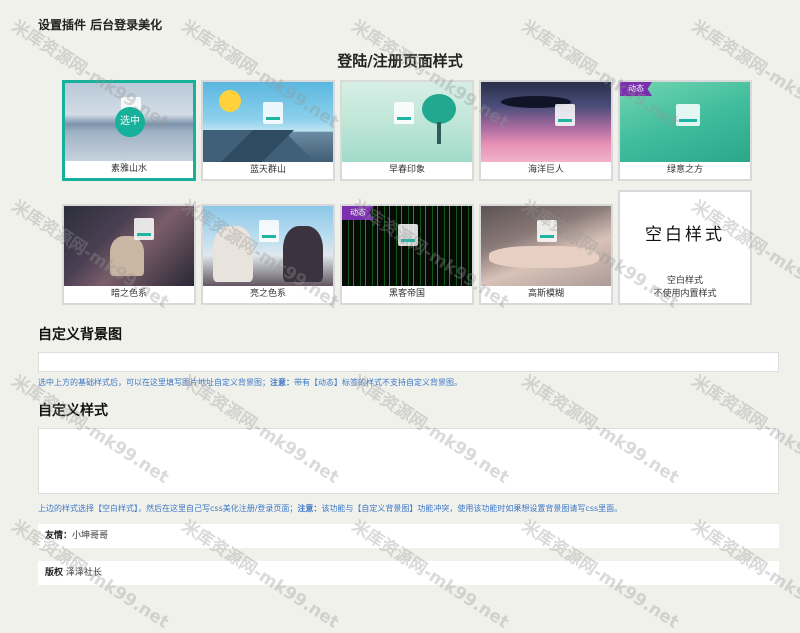 The height and width of the screenshot is (633, 800). Describe the element at coordinates (407, 294) in the screenshot. I see `style-card-label: 黑客帝国` at that location.